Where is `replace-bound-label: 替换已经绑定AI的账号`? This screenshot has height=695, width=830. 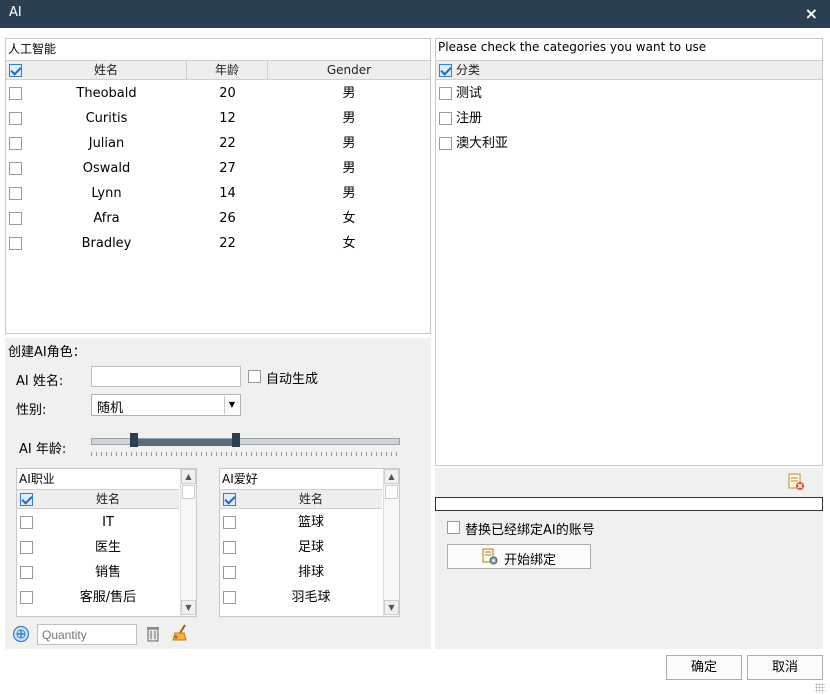
replace-bound-label: 替换已经绑定AI的账号 is located at coordinates (530, 530).